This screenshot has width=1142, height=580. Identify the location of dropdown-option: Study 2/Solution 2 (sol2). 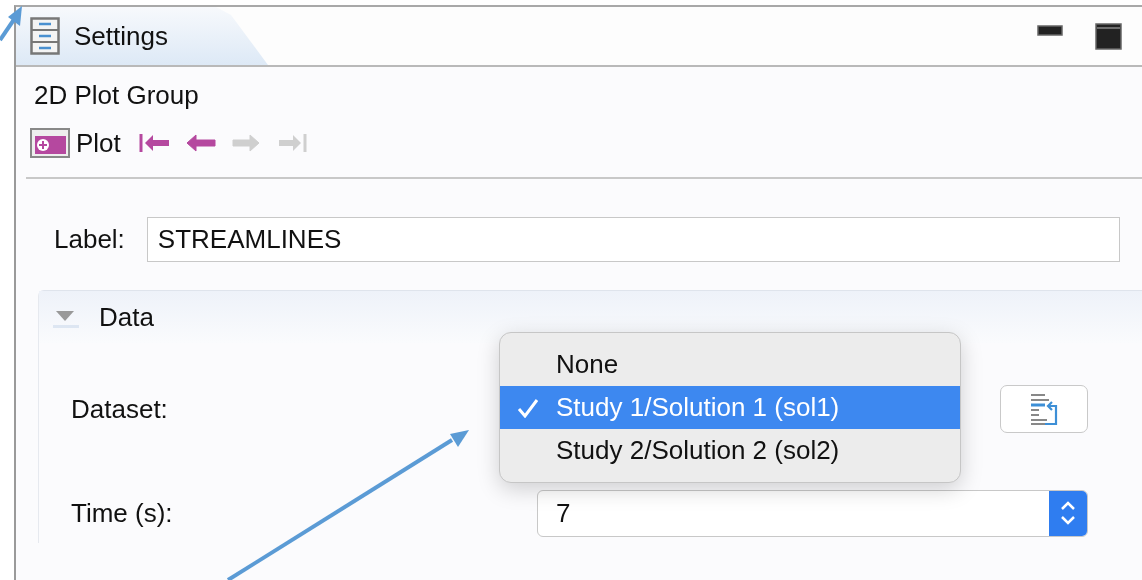
(730, 450).